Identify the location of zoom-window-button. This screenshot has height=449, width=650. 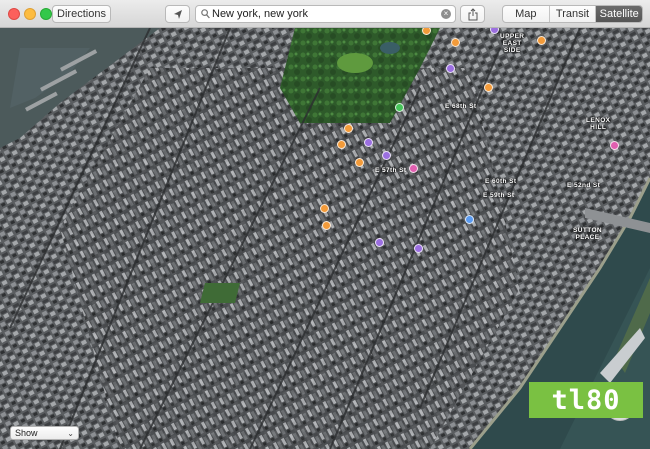
(46, 14).